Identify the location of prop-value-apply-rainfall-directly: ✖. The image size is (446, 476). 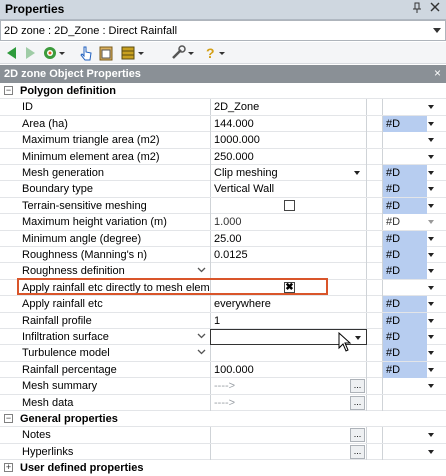
(288, 287).